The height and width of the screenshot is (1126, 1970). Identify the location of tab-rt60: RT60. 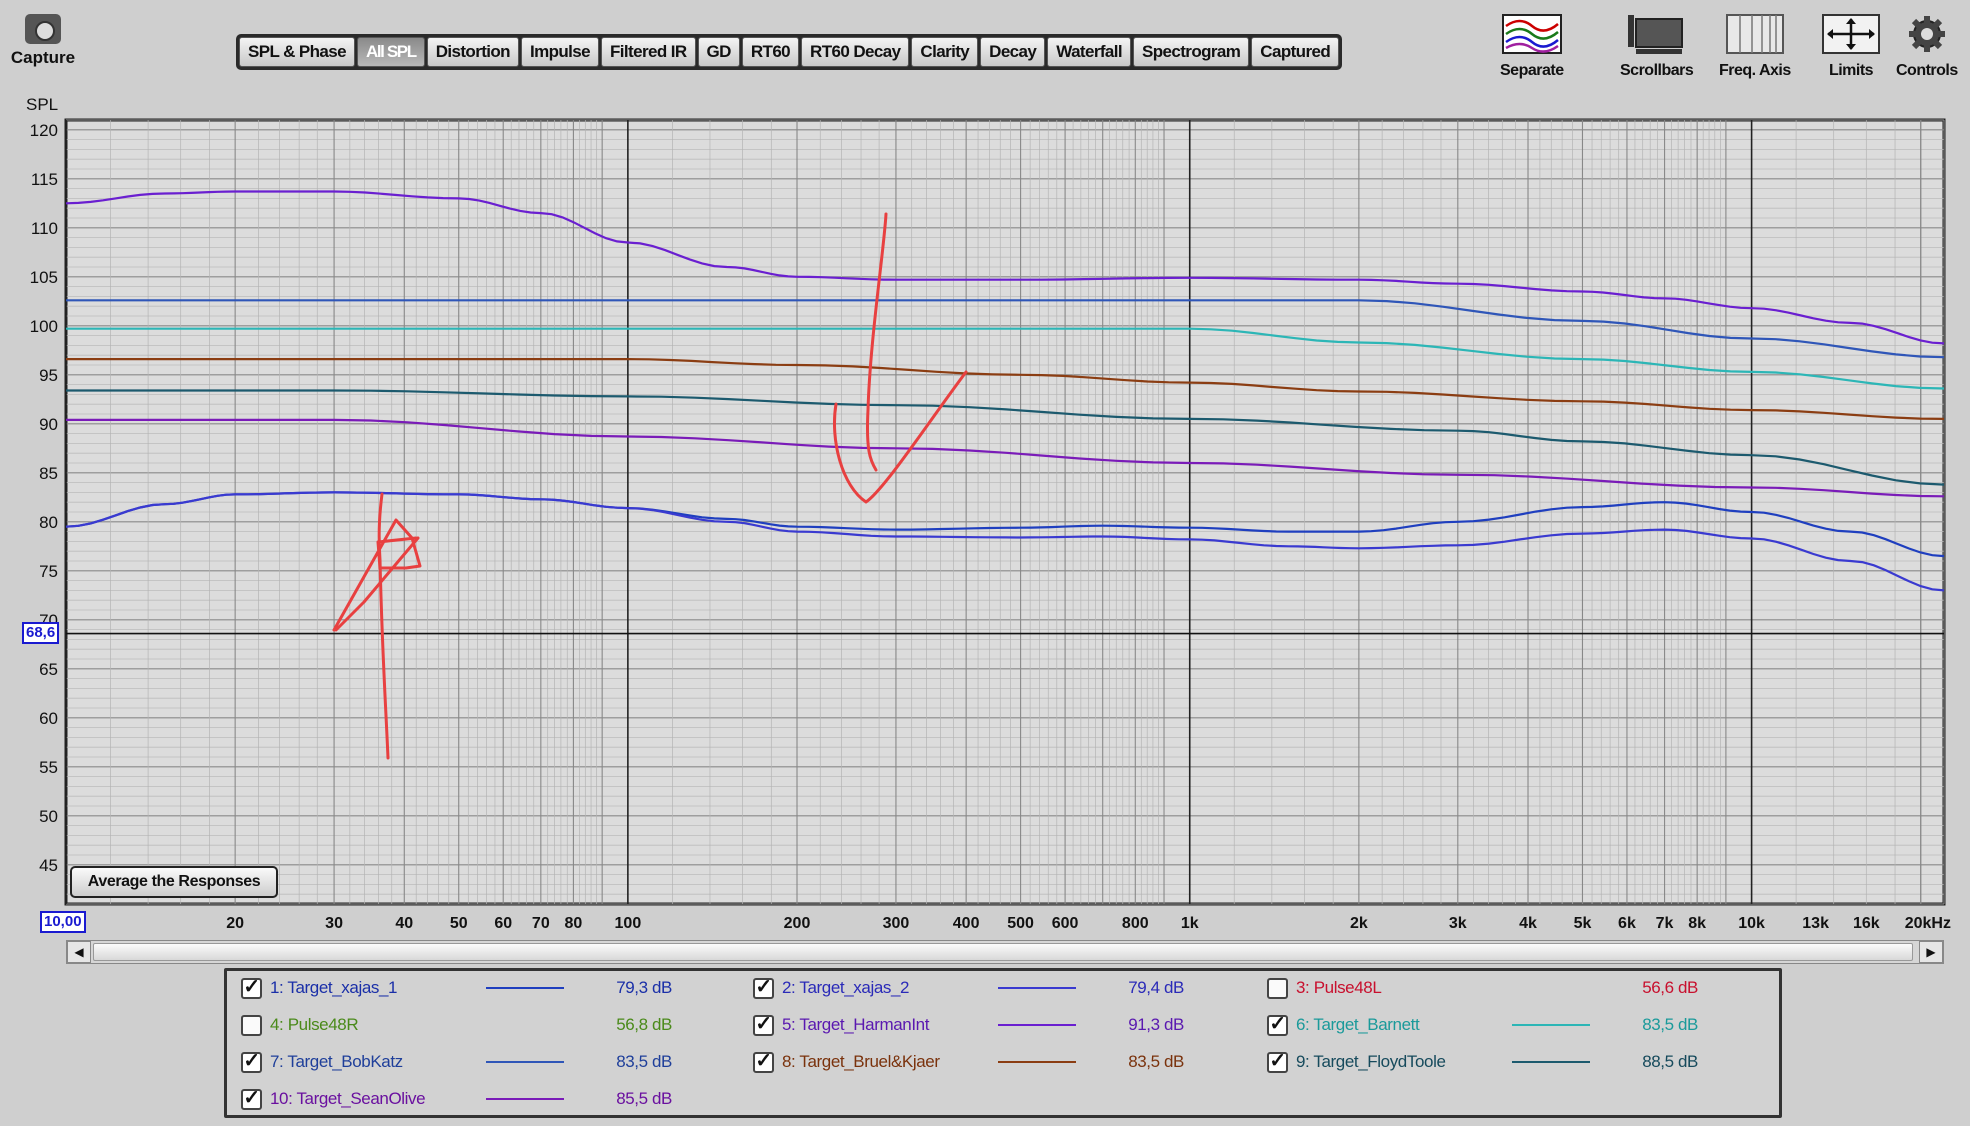
(770, 52).